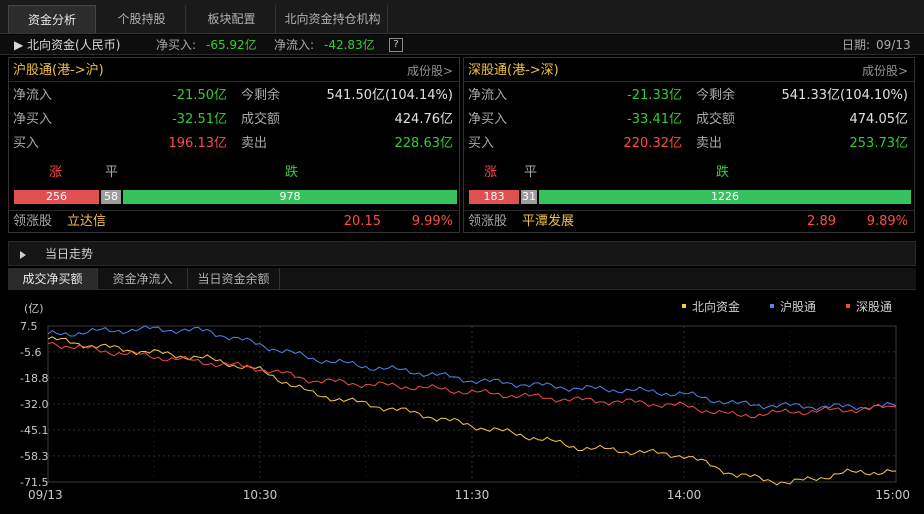 The image size is (924, 514). What do you see at coordinates (67, 45) in the screenshot?
I see `northbound-title: ▶ 北向资金(人民币)` at bounding box center [67, 45].